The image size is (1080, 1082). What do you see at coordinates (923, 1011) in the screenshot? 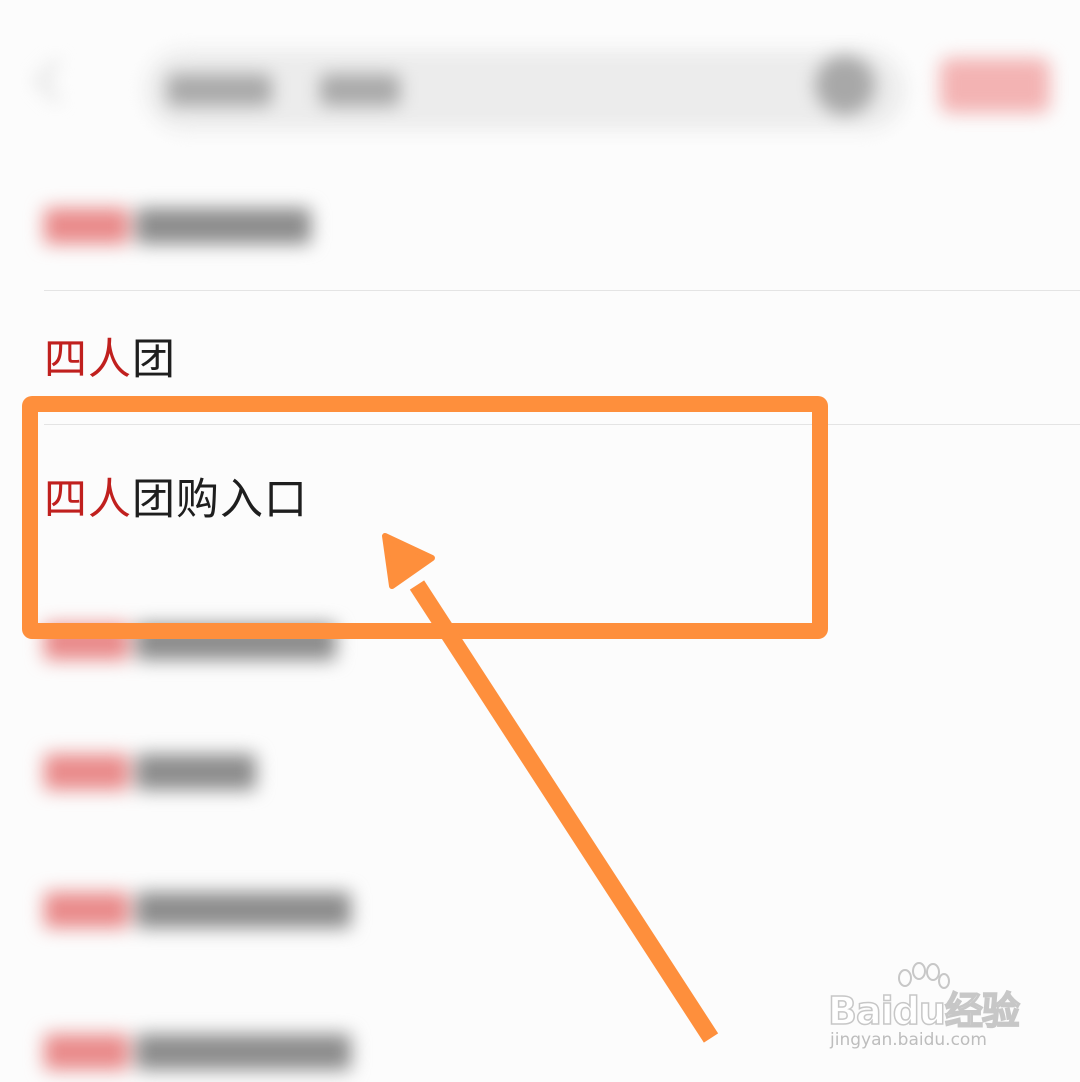
I see `watermark-brand: Baidu经验` at bounding box center [923, 1011].